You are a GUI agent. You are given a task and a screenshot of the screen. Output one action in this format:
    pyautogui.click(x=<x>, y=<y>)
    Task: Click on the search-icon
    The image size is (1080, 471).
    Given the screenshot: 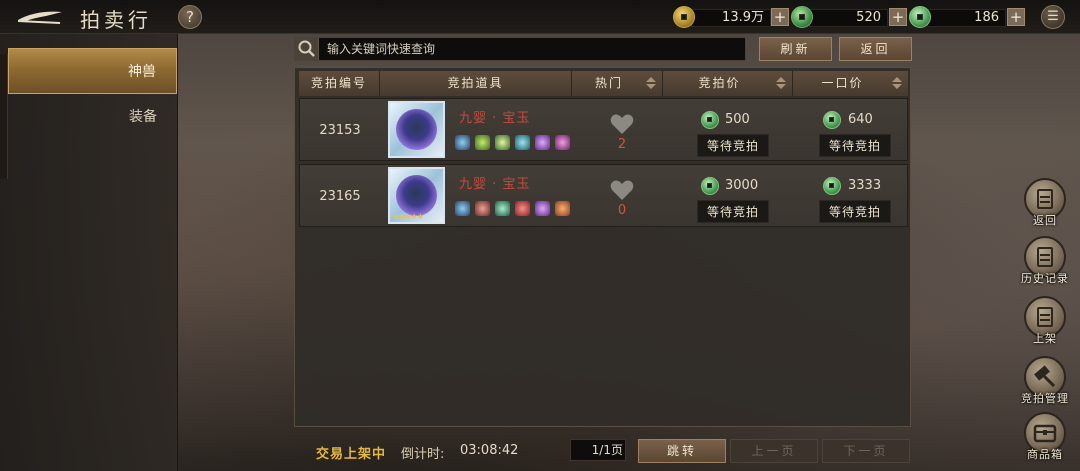 What is the action you would take?
    pyautogui.click(x=307, y=49)
    